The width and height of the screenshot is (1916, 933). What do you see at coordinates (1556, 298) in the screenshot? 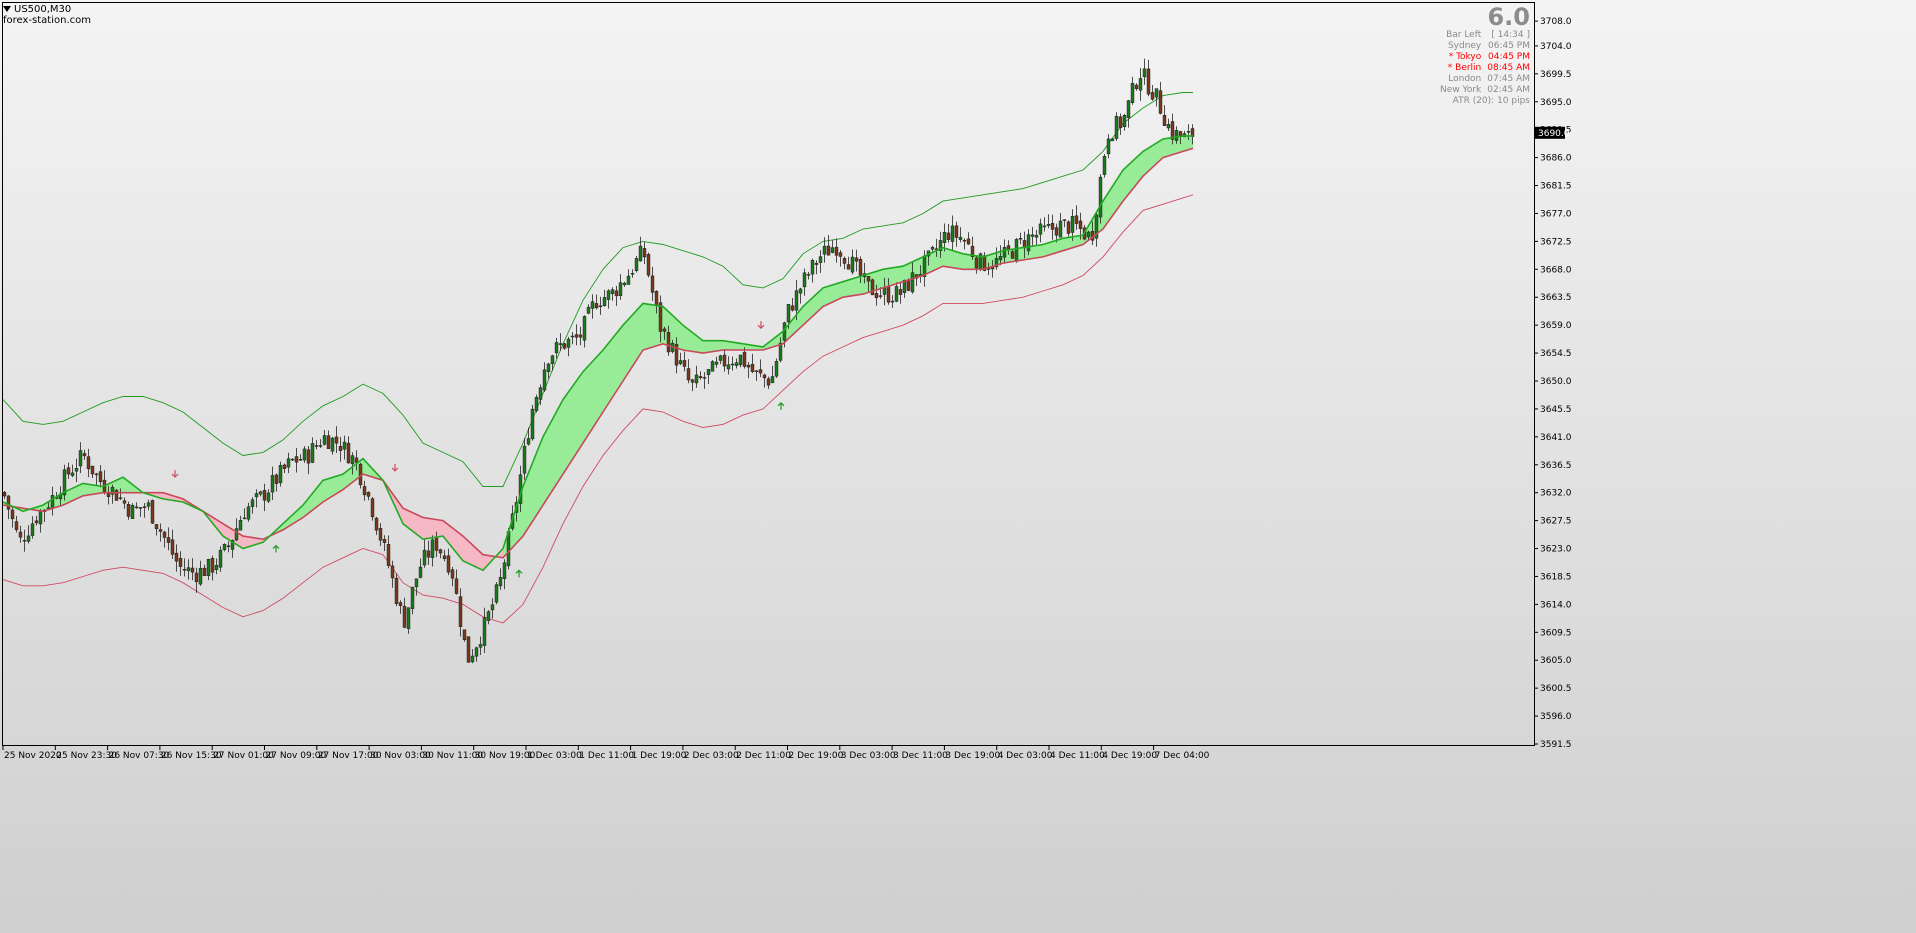
I see `y-tick-label: 3663.5` at bounding box center [1556, 298].